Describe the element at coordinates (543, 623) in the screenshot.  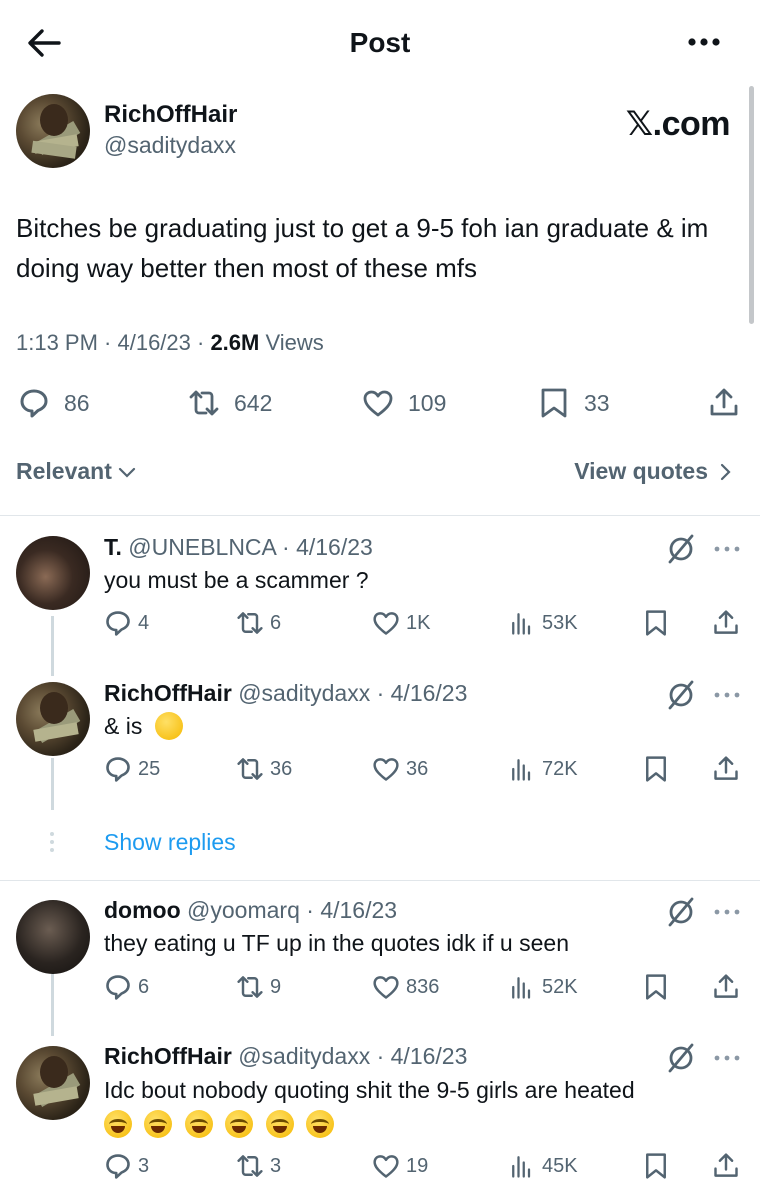
I see `views-button: 53K` at that location.